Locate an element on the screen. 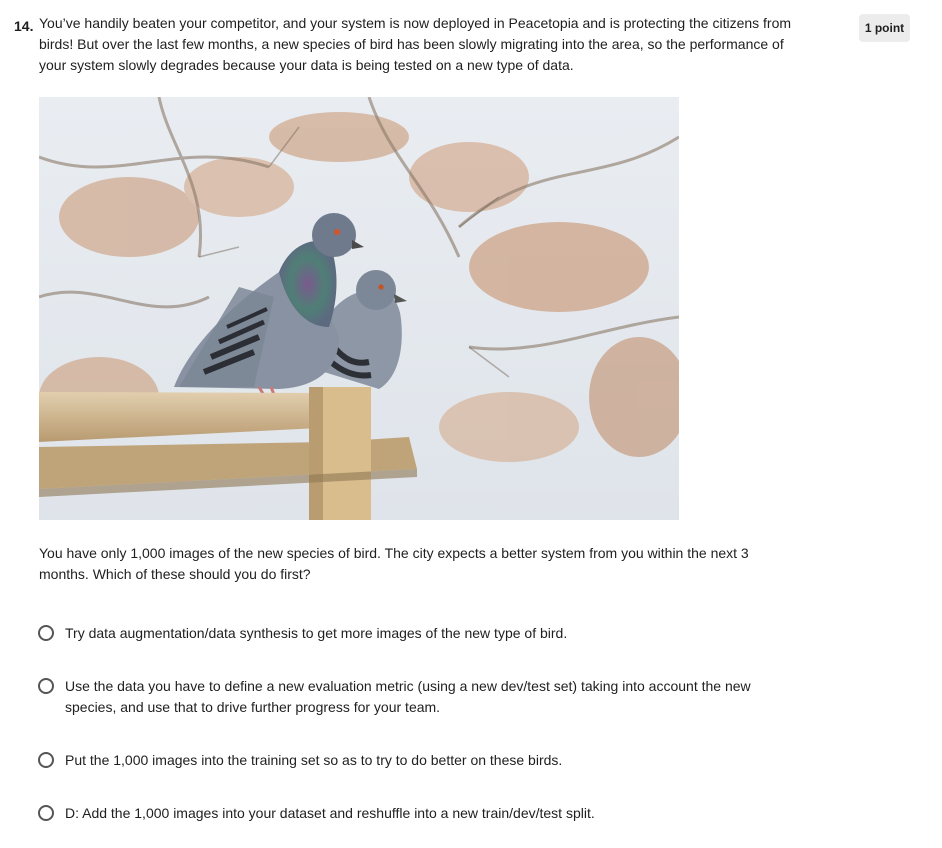  question-number: 14. is located at coordinates (24, 26).